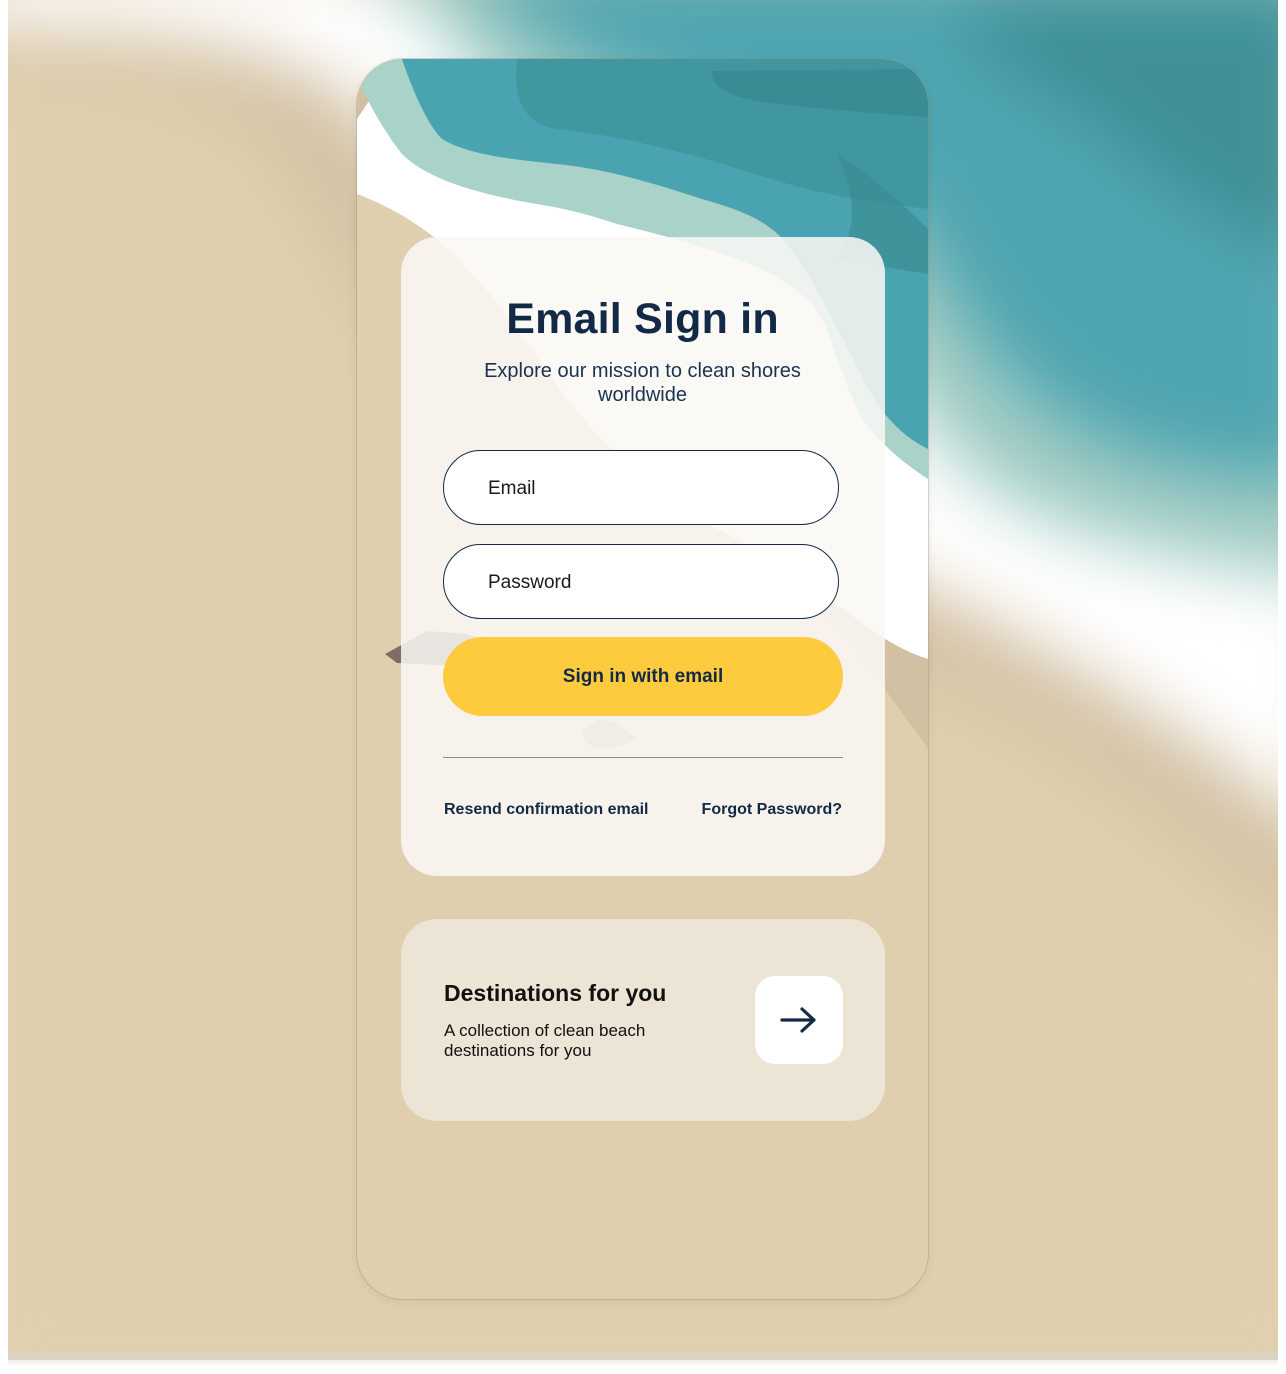  I want to click on forgot-password-link: Forgot Password?, so click(772, 810).